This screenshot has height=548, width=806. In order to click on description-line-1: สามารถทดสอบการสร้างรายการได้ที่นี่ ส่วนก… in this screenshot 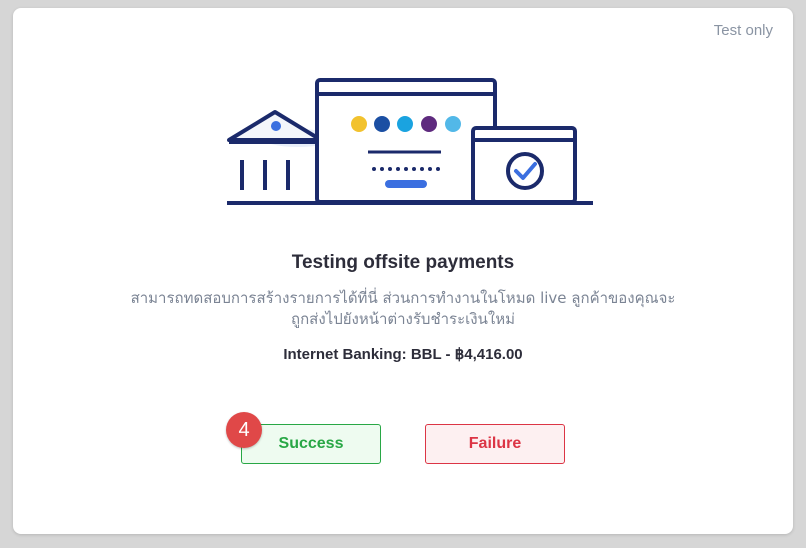, I will do `click(403, 298)`.